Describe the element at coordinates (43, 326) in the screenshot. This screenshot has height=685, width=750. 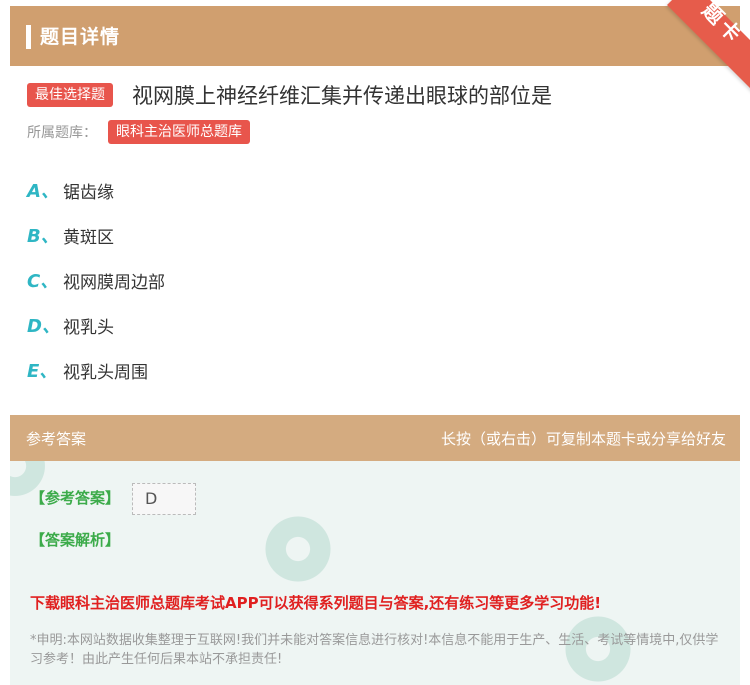
I see `option-letter: D、` at that location.